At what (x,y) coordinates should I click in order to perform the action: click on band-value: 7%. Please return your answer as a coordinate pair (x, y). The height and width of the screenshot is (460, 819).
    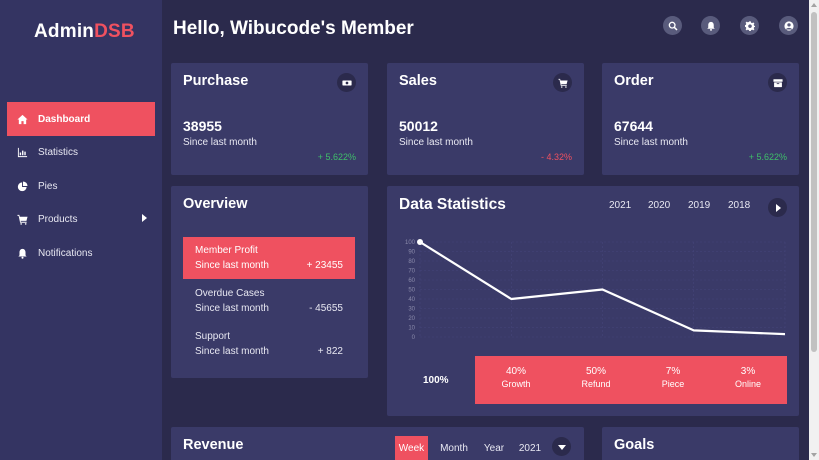
    Looking at the image, I should click on (673, 371).